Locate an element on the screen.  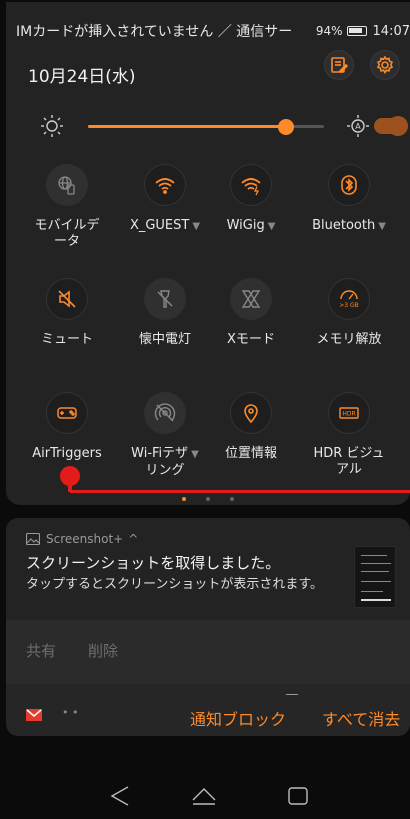
tile-mute: ミュート is located at coordinates (67, 330).